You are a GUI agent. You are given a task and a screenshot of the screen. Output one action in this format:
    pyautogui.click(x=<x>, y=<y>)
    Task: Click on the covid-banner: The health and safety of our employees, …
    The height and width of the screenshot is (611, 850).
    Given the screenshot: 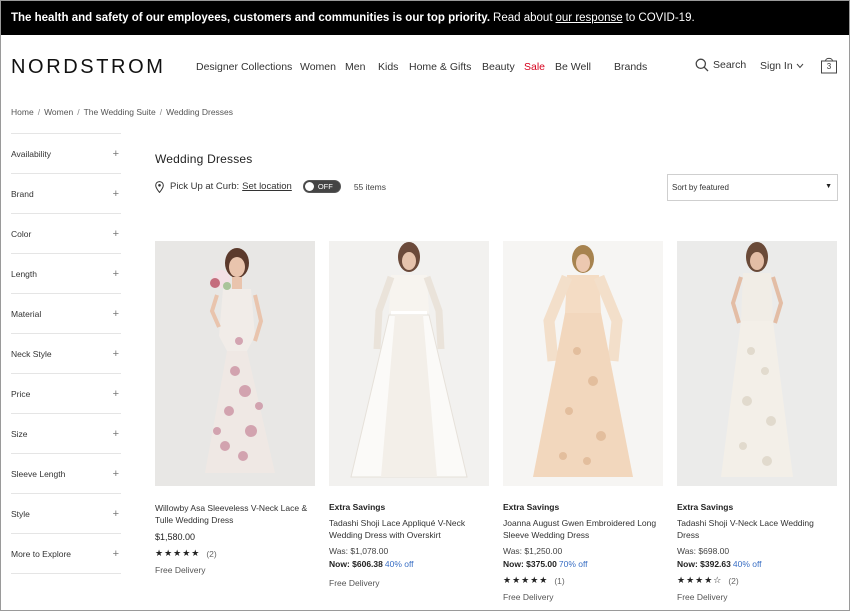 What is the action you would take?
    pyautogui.click(x=425, y=18)
    